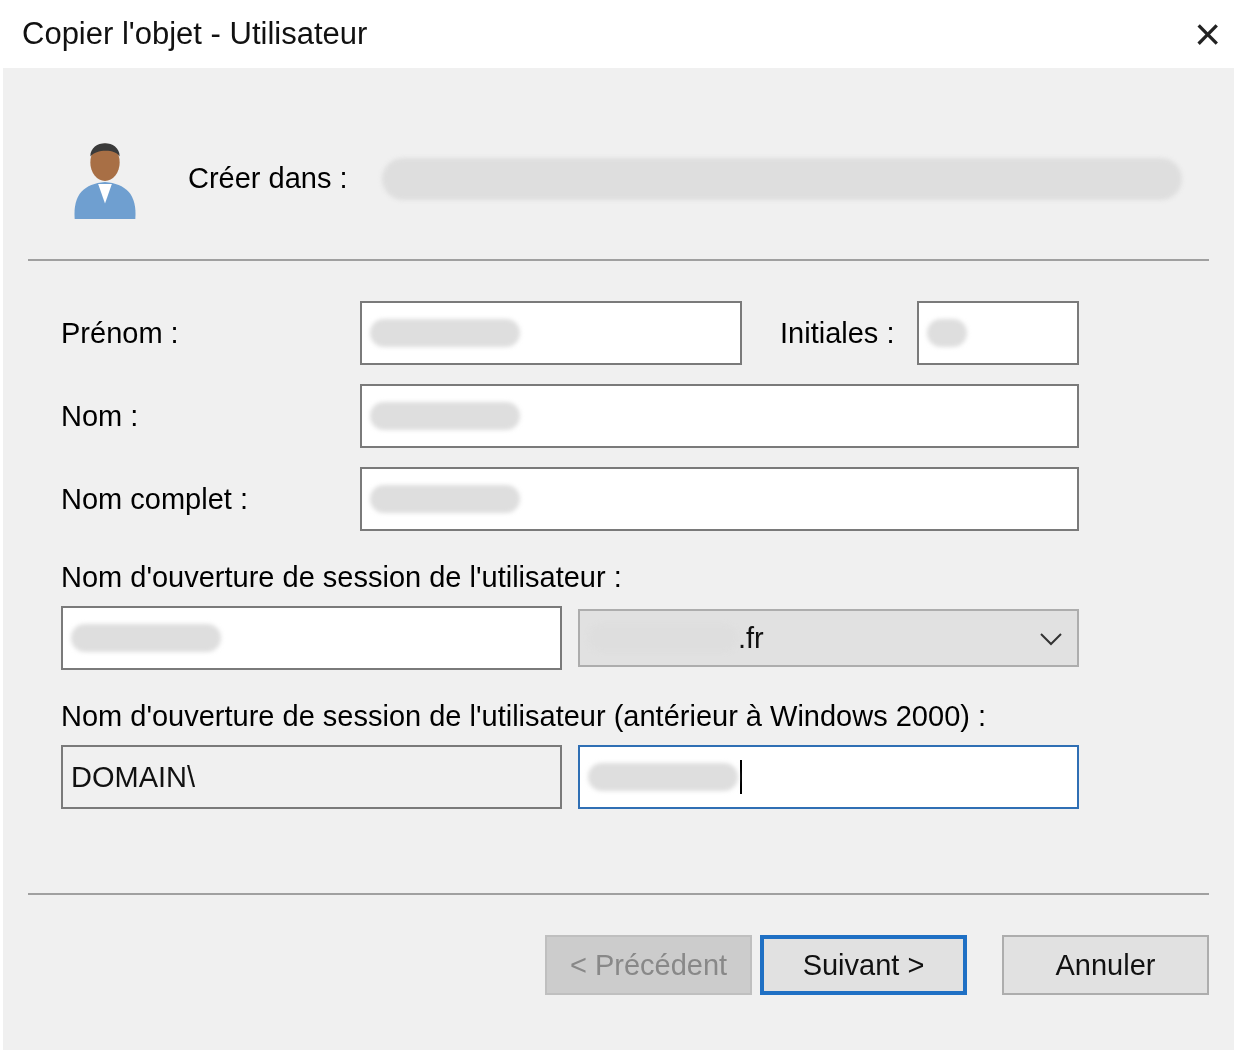 The image size is (1237, 1050). I want to click on chevron-icon, so click(1051, 639).